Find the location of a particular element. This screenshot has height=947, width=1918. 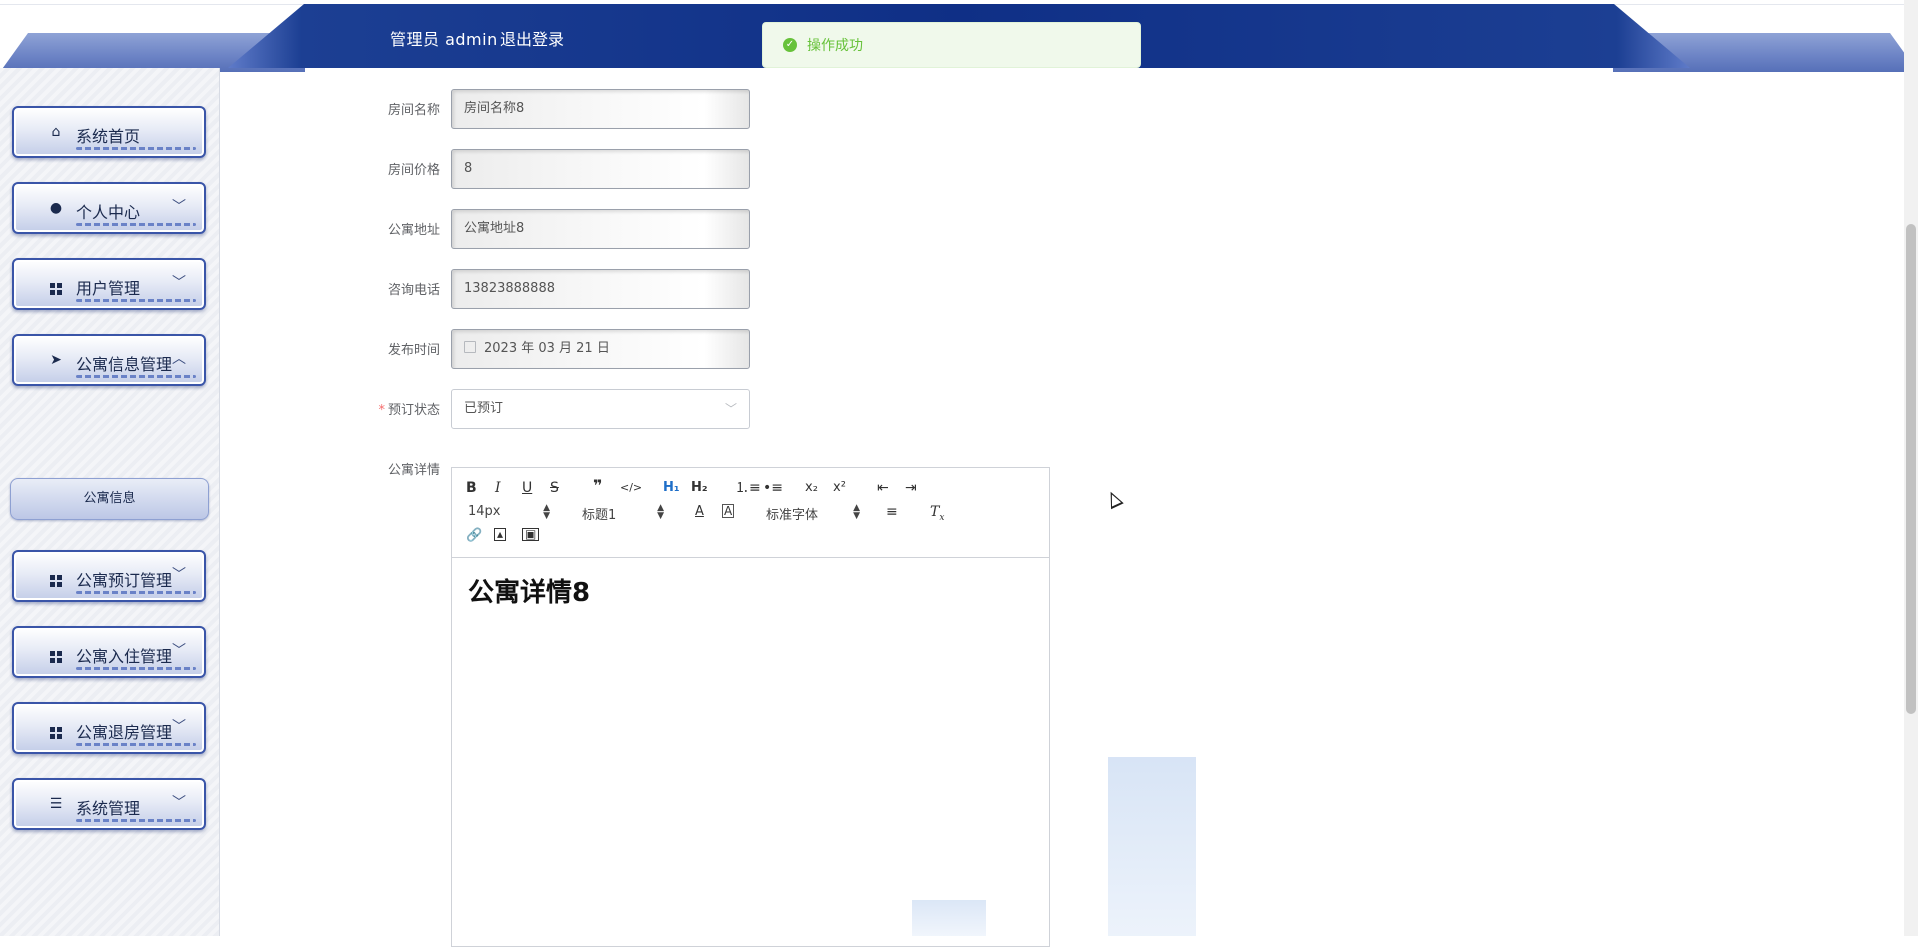

sliders-icon: ☰ is located at coordinates (56, 804).